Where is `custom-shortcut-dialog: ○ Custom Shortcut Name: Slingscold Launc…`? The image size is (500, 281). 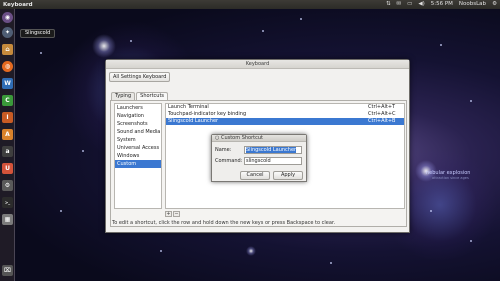
custom-shortcut-dialog: ○ Custom Shortcut Name: Slingscold Launc… is located at coordinates (259, 158).